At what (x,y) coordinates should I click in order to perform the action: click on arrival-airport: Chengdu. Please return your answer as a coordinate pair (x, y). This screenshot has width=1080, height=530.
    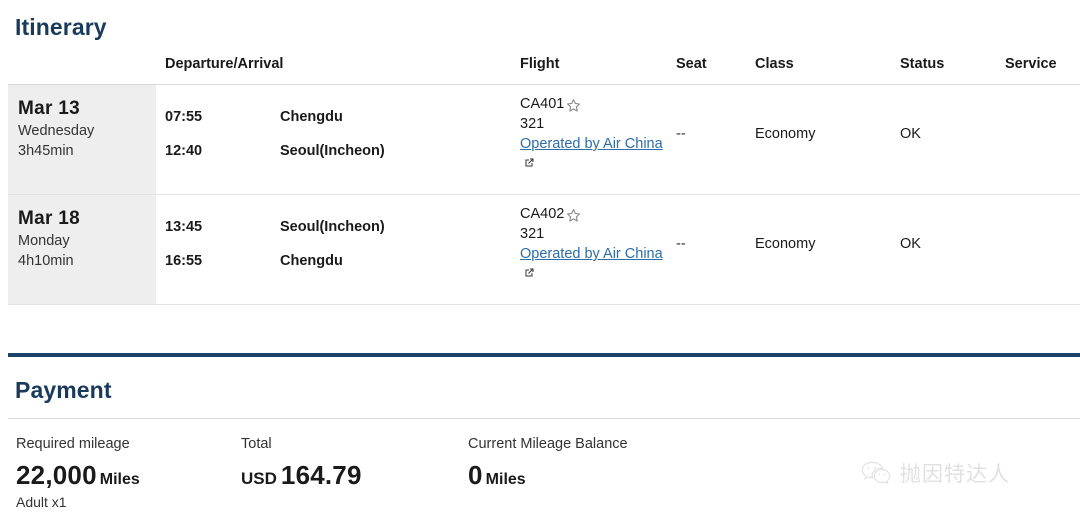
    Looking at the image, I should click on (311, 261).